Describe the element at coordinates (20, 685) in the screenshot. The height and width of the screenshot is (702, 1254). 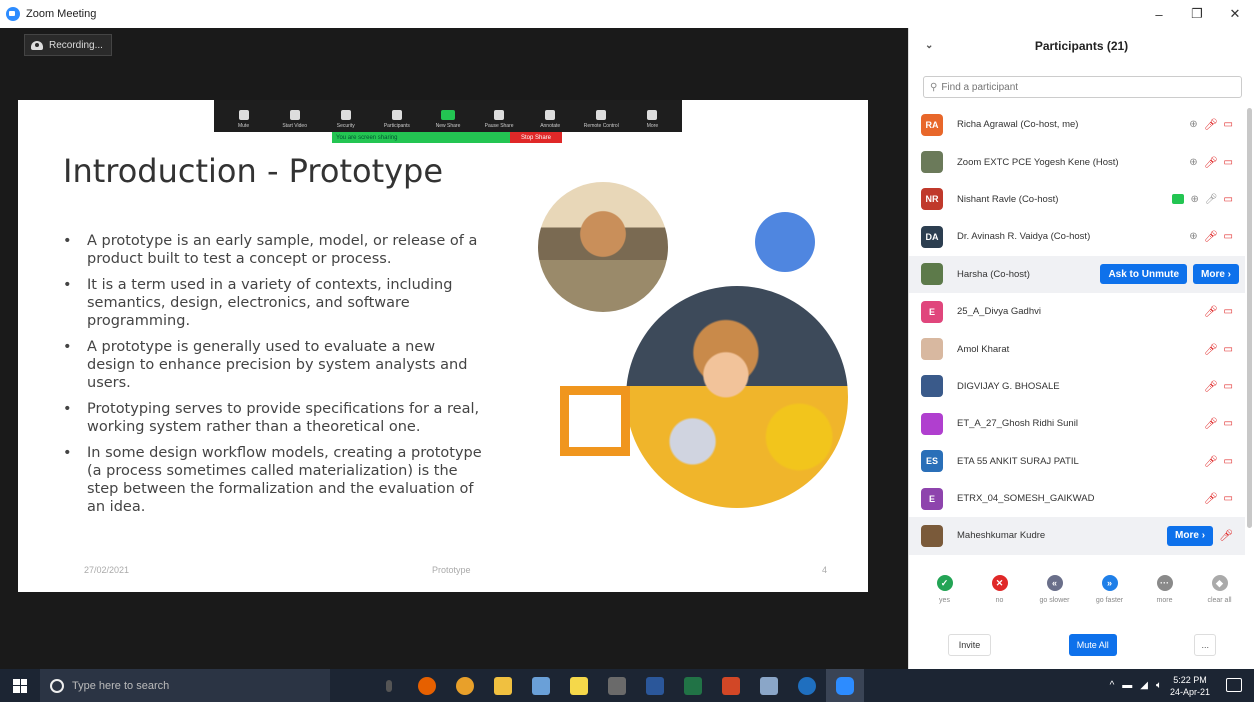
I see `start-button` at that location.